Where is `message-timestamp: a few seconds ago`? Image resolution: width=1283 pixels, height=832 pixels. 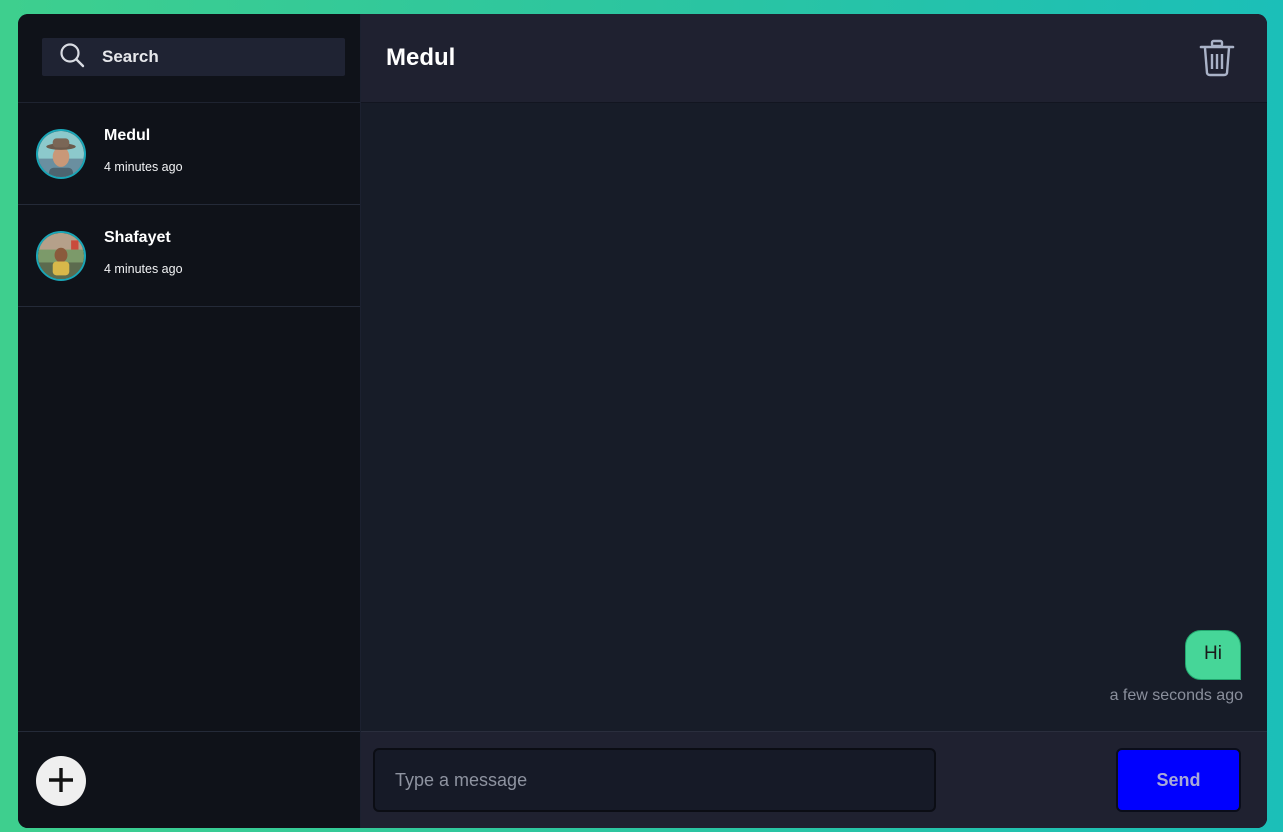 message-timestamp: a few seconds ago is located at coordinates (1176, 695).